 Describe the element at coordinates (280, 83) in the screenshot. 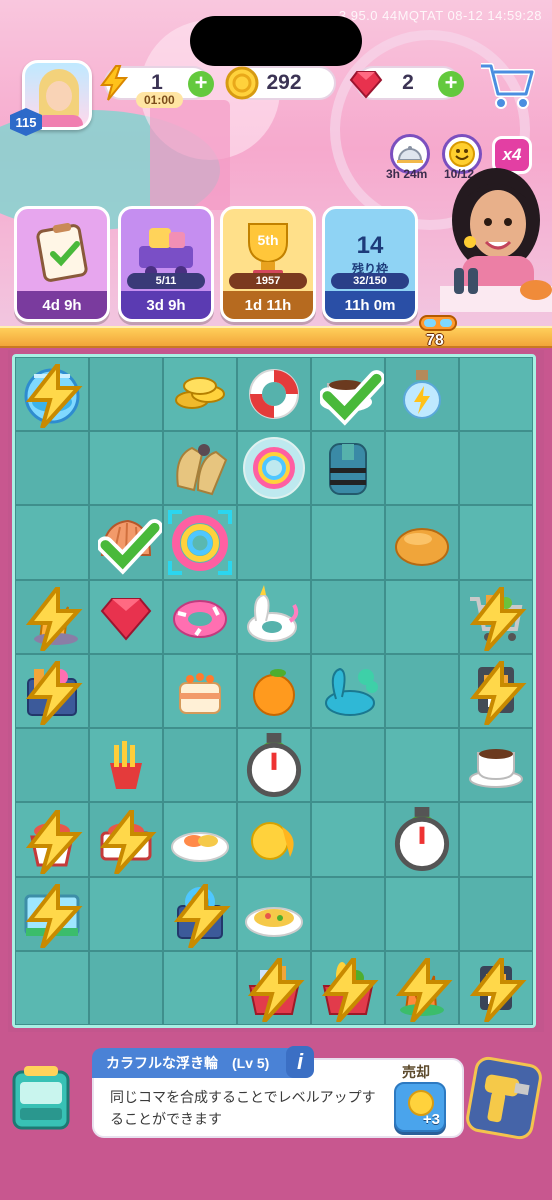

I see `coin-counter: 292` at that location.